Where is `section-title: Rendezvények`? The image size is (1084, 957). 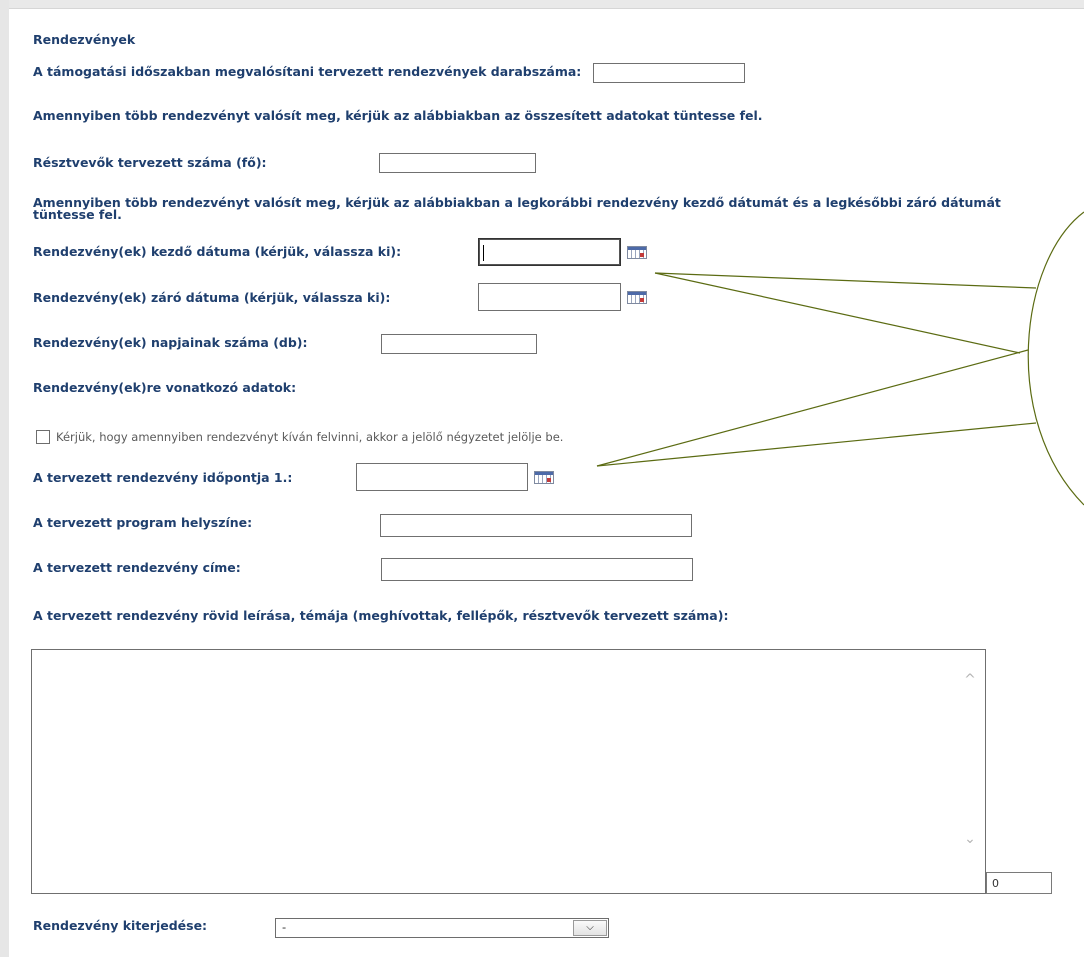
section-title: Rendezvények is located at coordinates (84, 39).